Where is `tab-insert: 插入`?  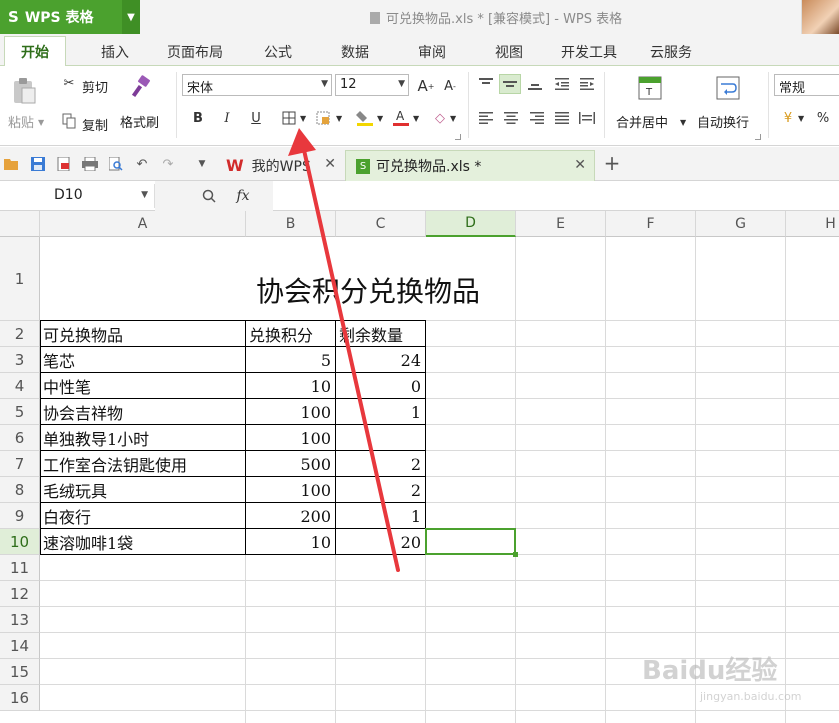 tab-insert: 插入 is located at coordinates (115, 52).